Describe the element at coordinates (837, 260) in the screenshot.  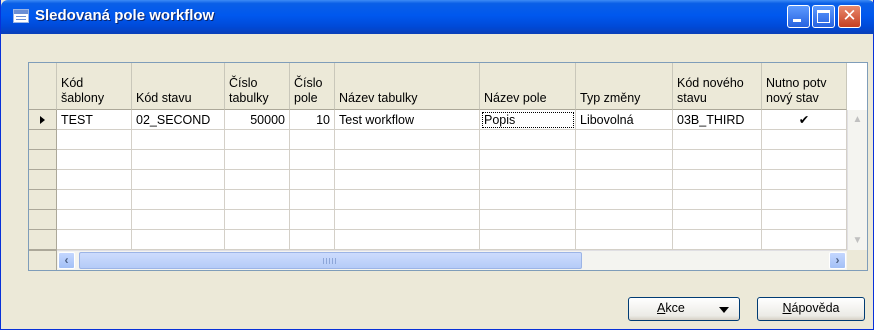
I see `scroll-right-icon: ›` at that location.